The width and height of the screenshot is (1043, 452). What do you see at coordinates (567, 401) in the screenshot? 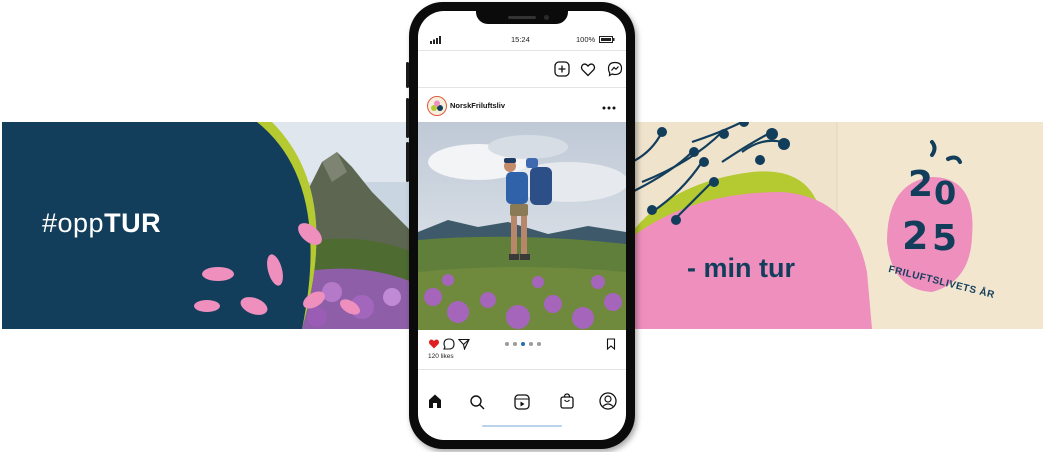
I see `shop-icon` at bounding box center [567, 401].